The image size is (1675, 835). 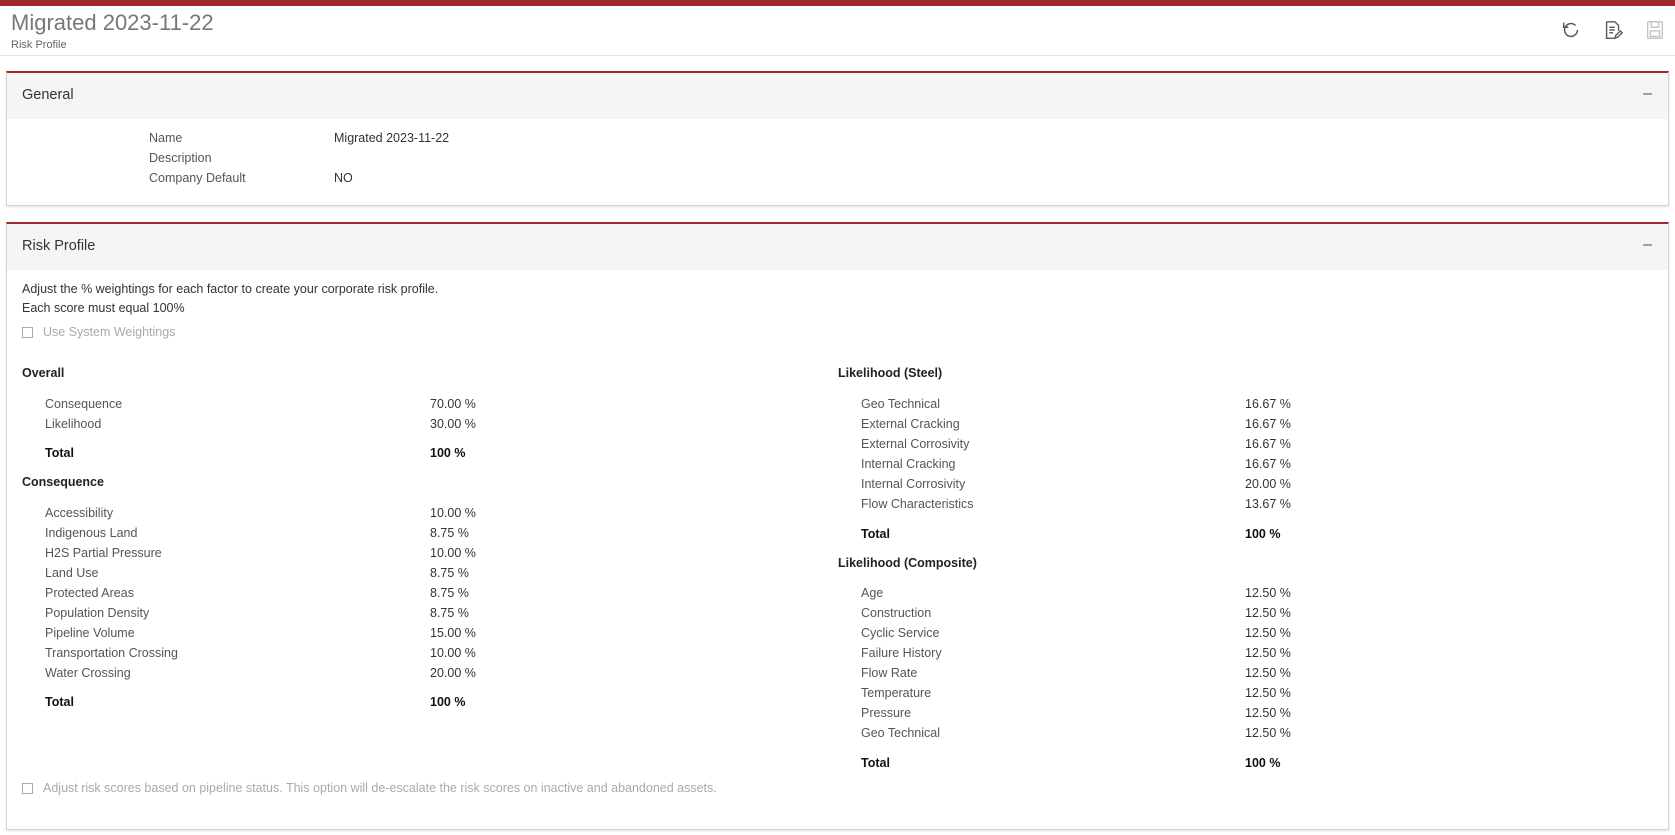 What do you see at coordinates (453, 633) in the screenshot?
I see `weight-value: 15.00 %` at bounding box center [453, 633].